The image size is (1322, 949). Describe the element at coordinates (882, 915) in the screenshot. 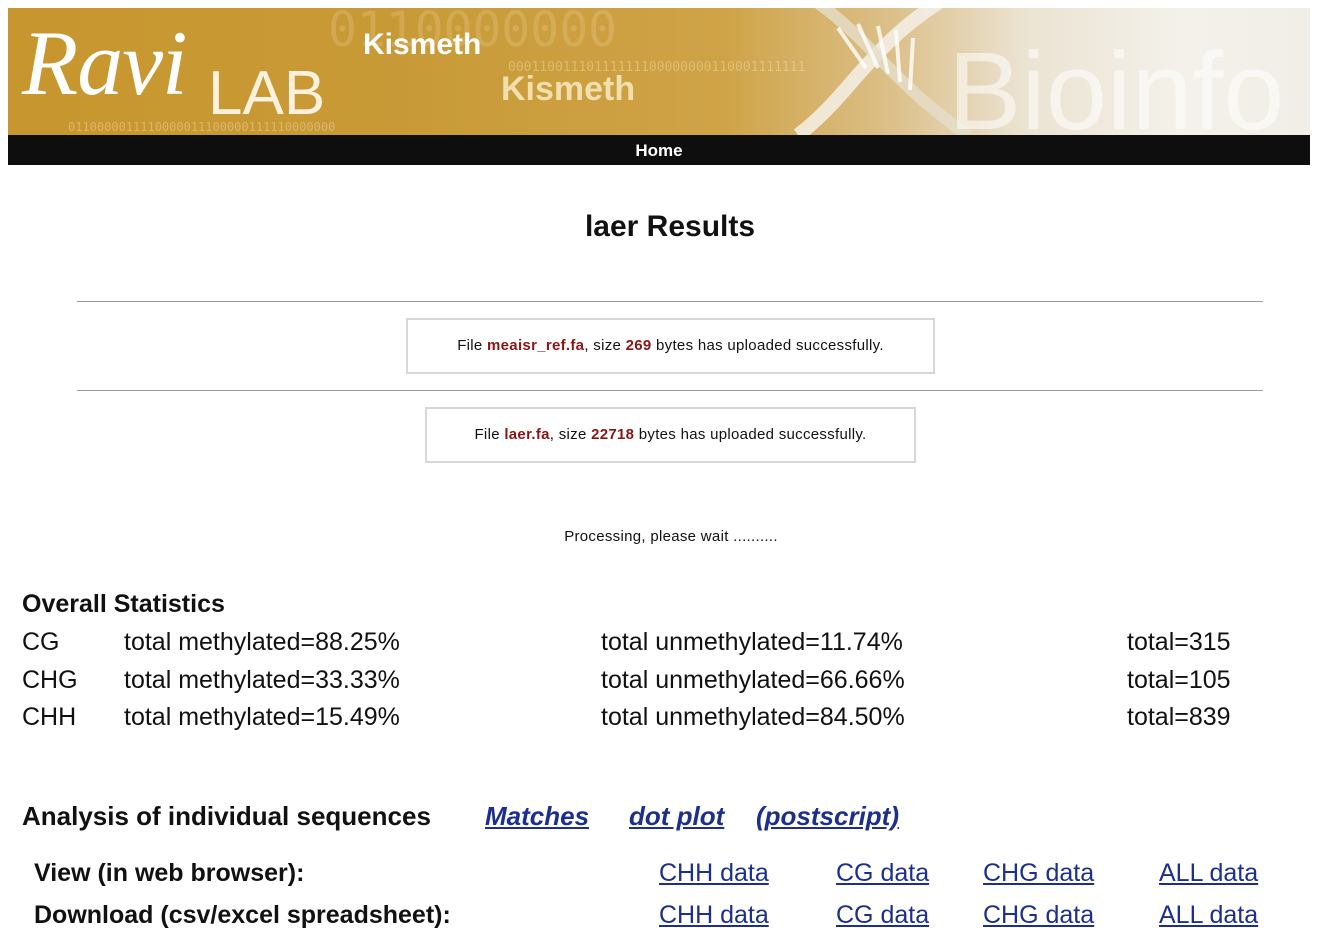

I see `download-cg-data-link: CG data` at that location.